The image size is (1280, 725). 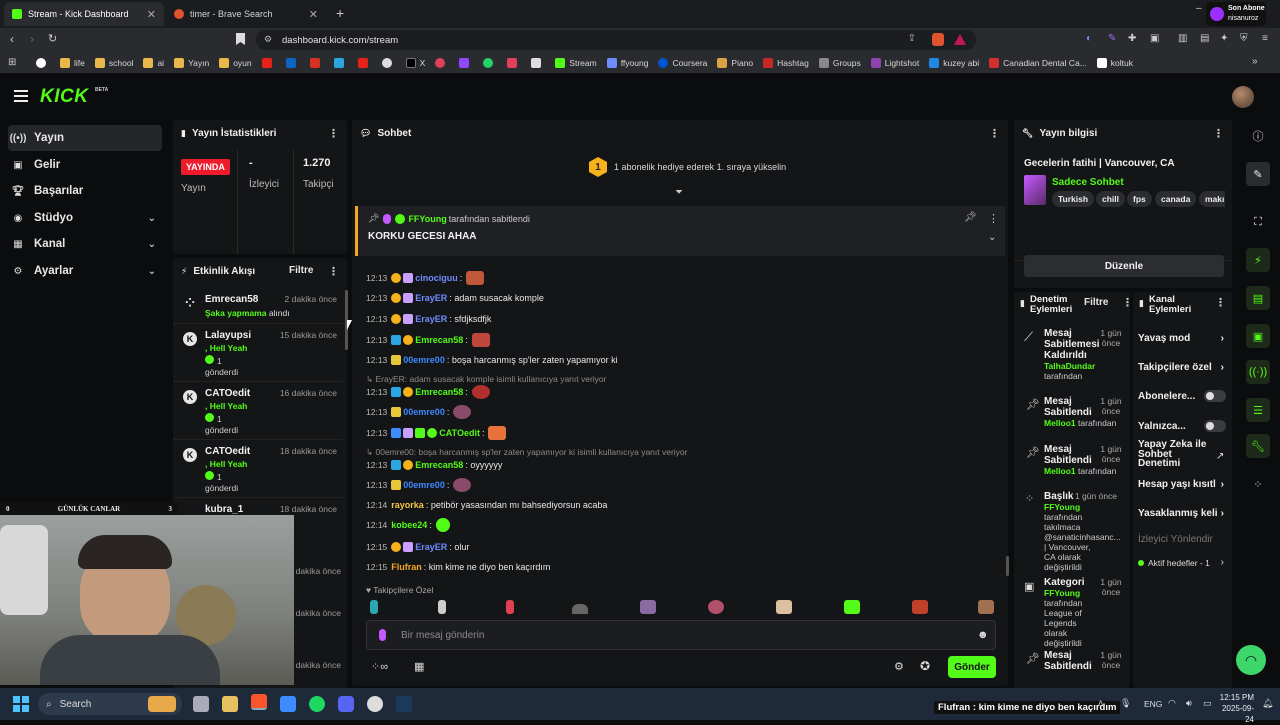 What do you see at coordinates (1215, 396) in the screenshot?
I see `subscribers-toggle` at bounding box center [1215, 396].